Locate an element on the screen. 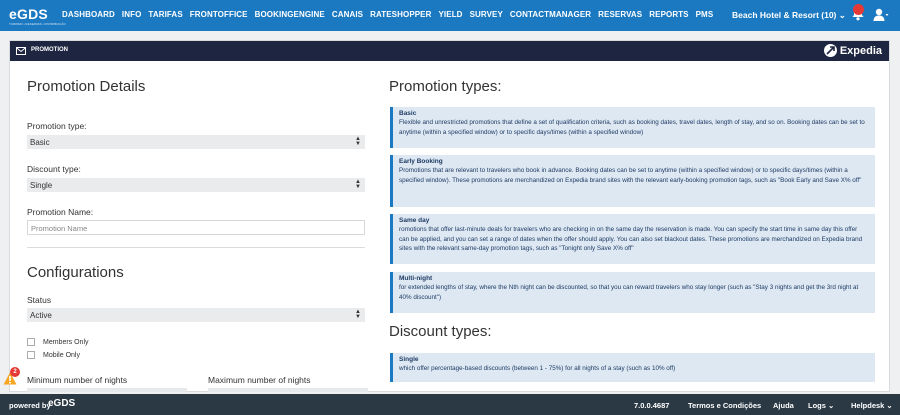  menu-item-yield: YIELD is located at coordinates (451, 14).